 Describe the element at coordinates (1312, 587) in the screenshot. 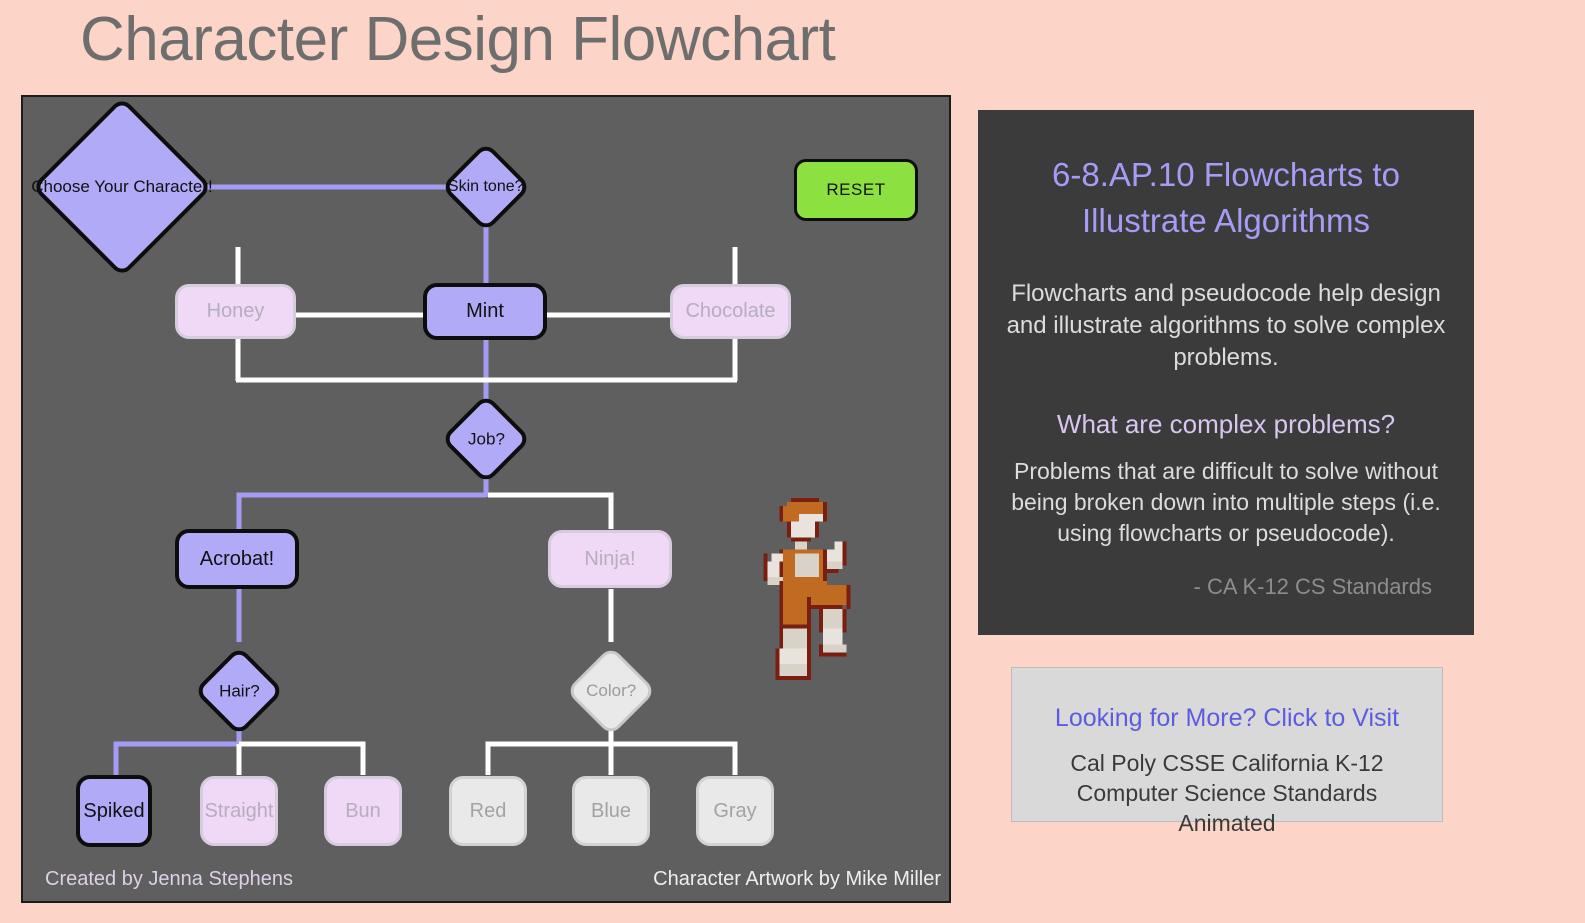

I see `standard-source: - CA K-12 CS Standards` at that location.